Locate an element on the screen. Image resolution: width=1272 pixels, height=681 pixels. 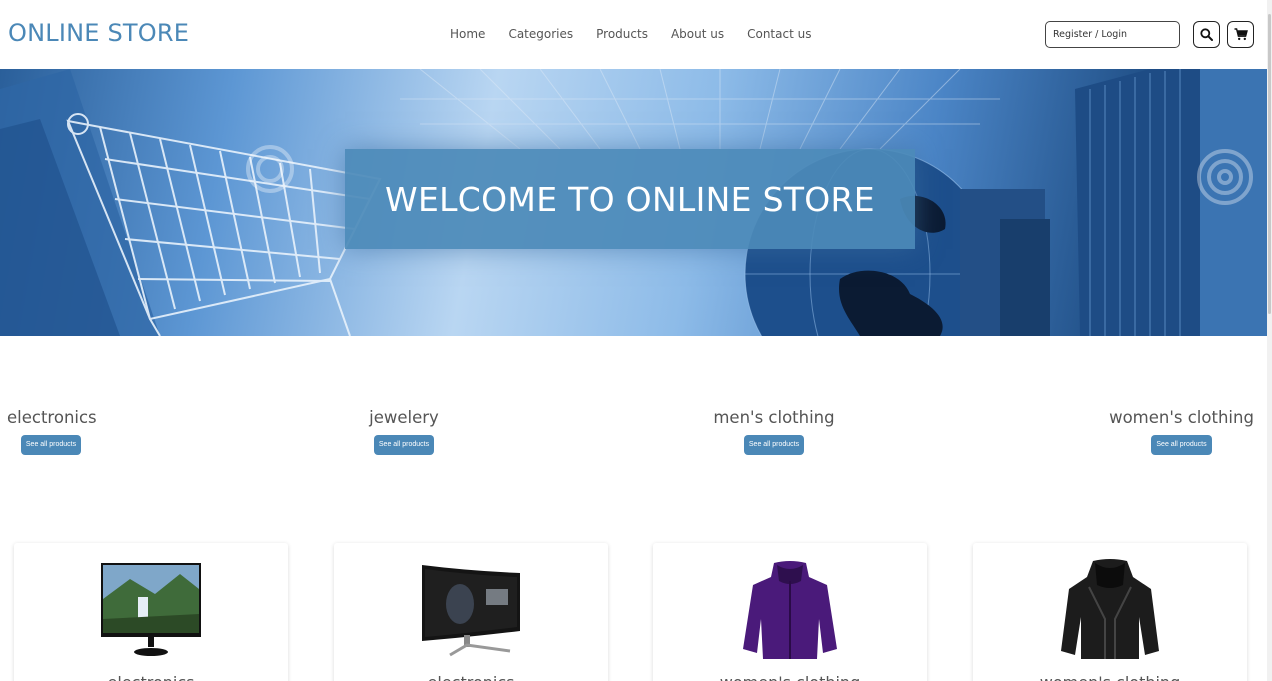
scrollbar-thumb is located at coordinates (1269, 164).